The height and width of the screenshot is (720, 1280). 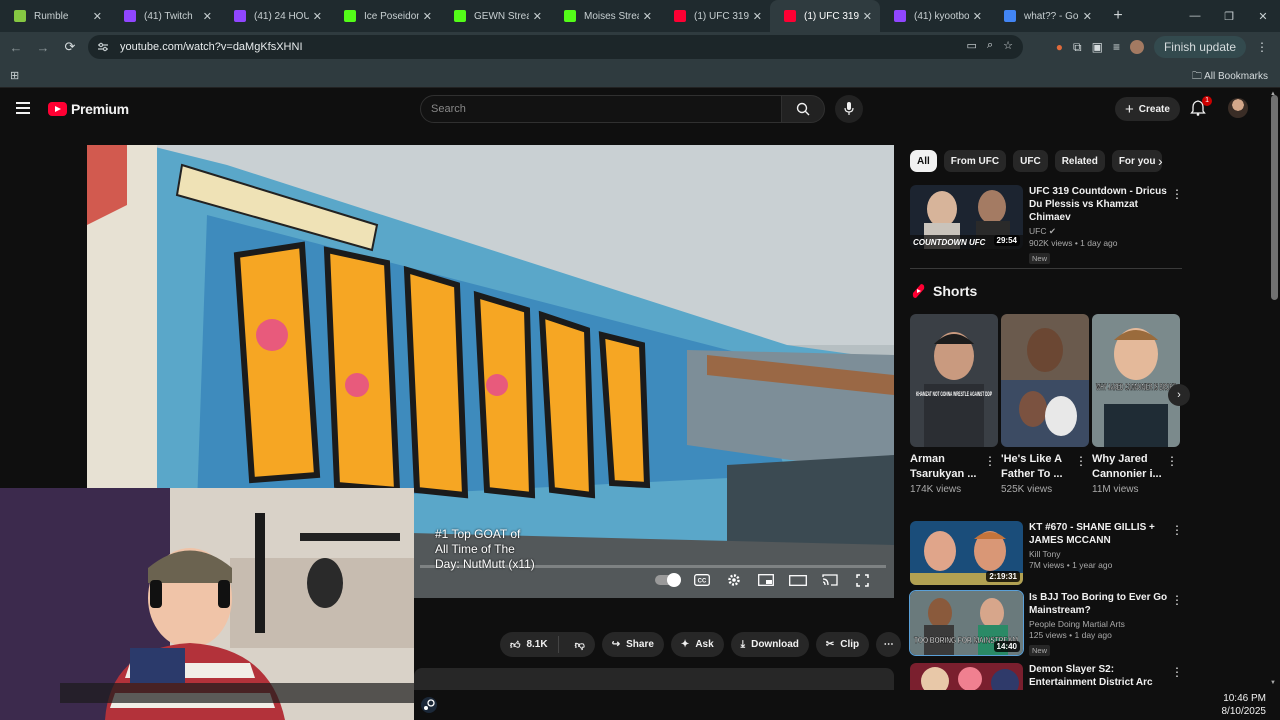 I want to click on all-bookmarks-button: 🗀 All Bookmarks, so click(x=1230, y=77).